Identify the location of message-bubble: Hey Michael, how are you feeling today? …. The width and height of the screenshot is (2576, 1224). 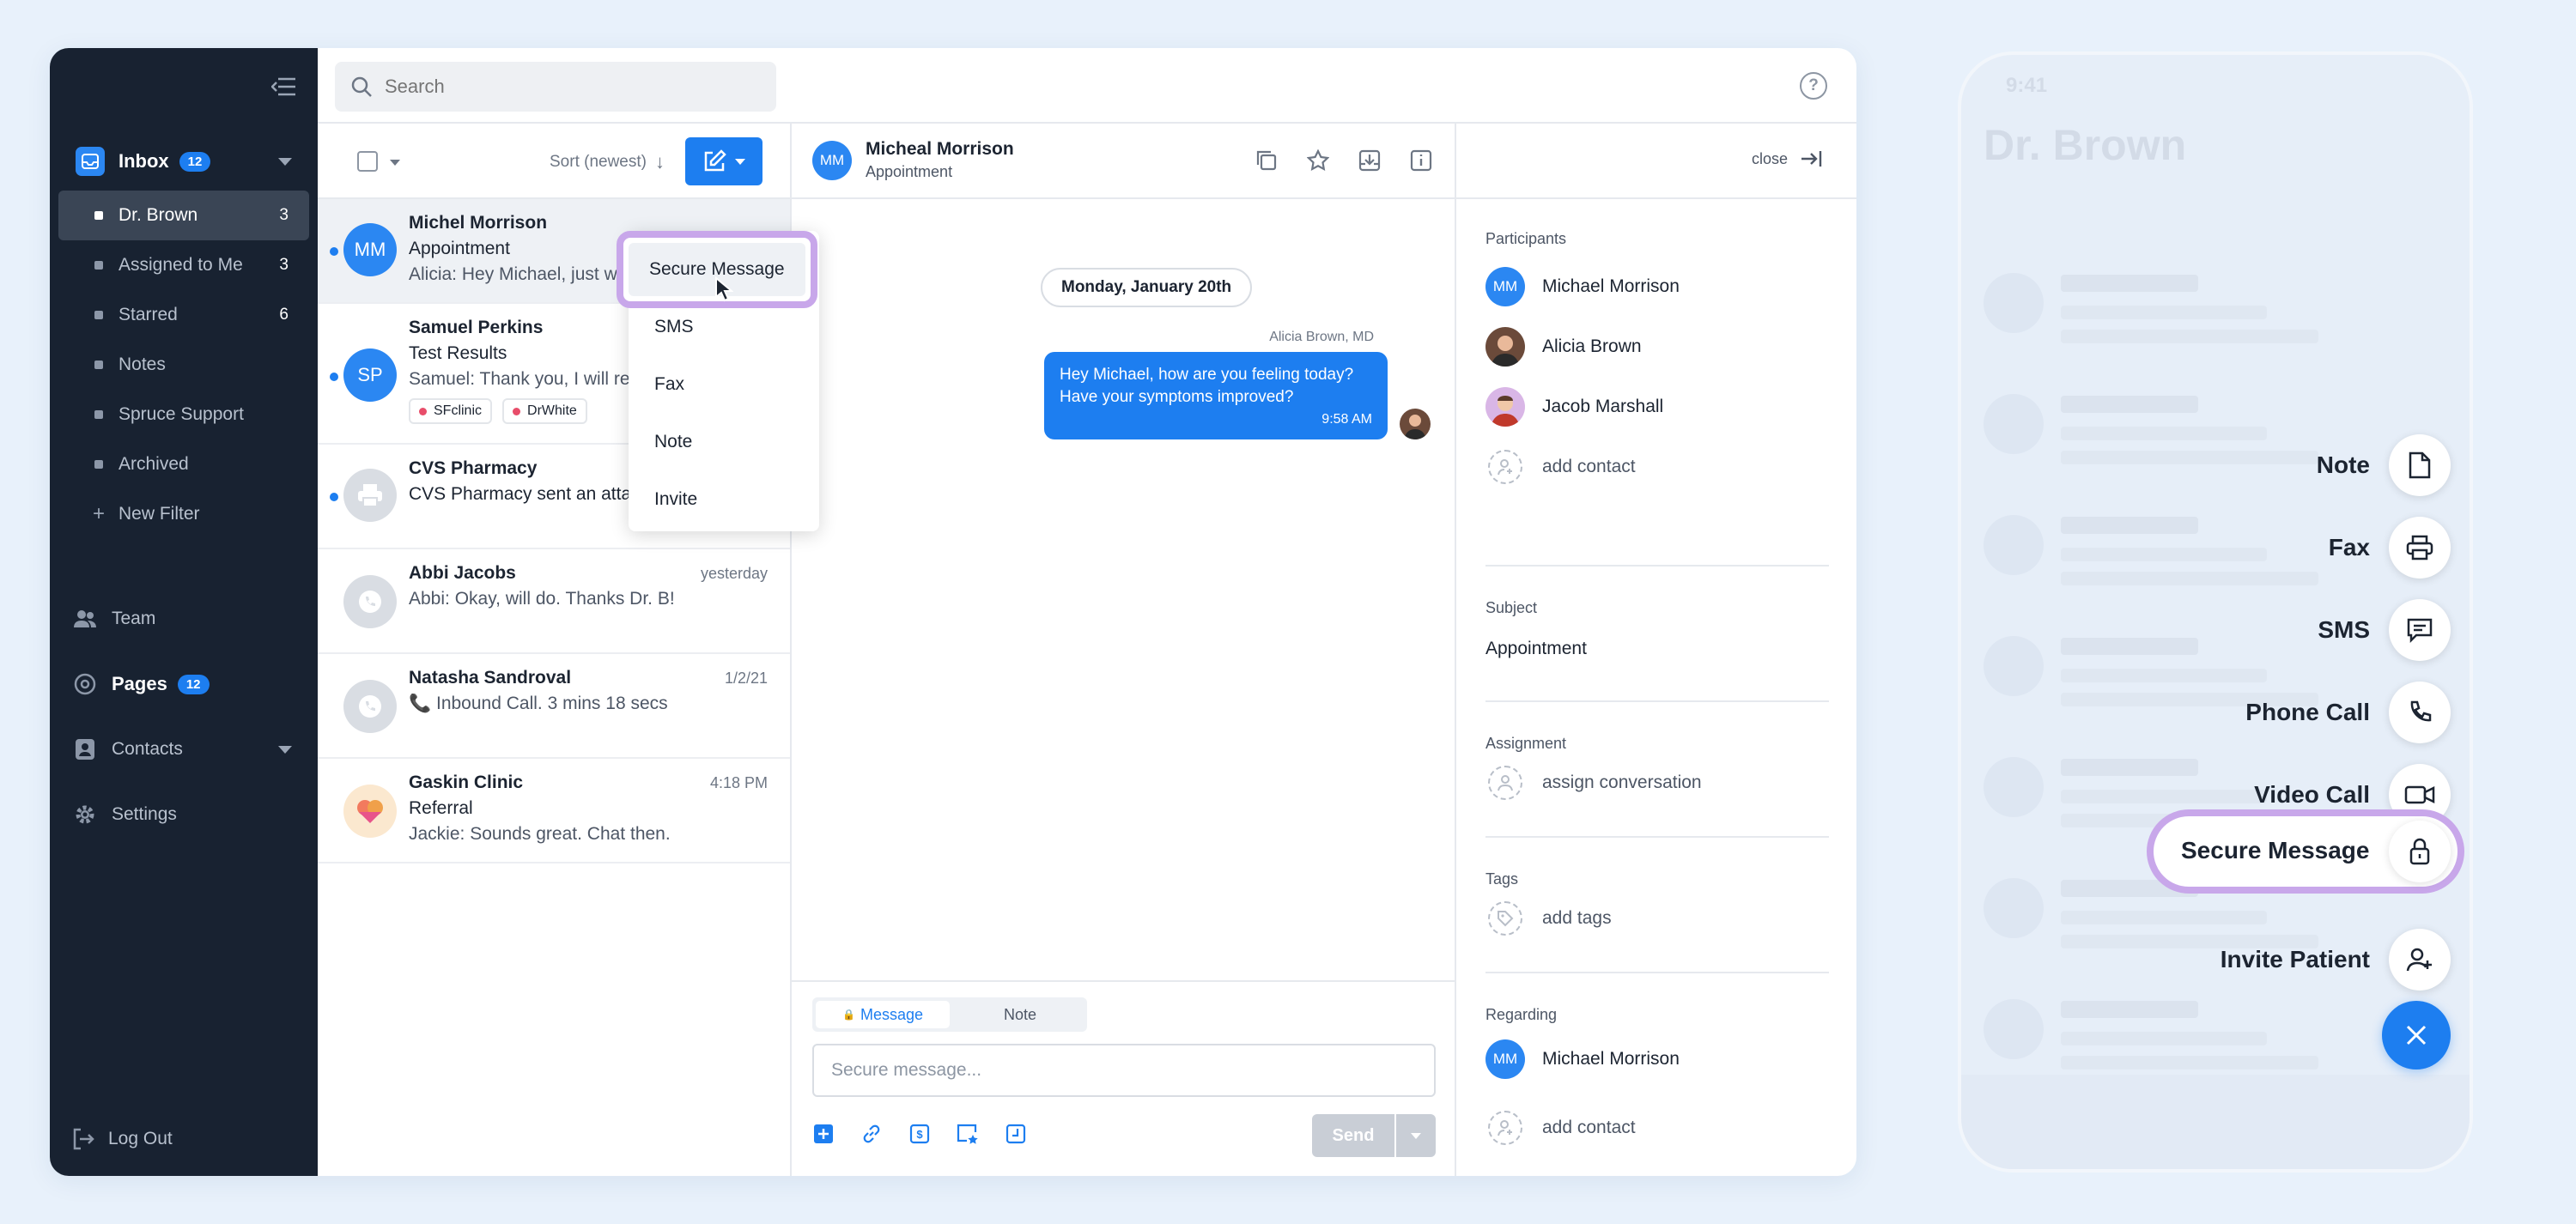
(1216, 396).